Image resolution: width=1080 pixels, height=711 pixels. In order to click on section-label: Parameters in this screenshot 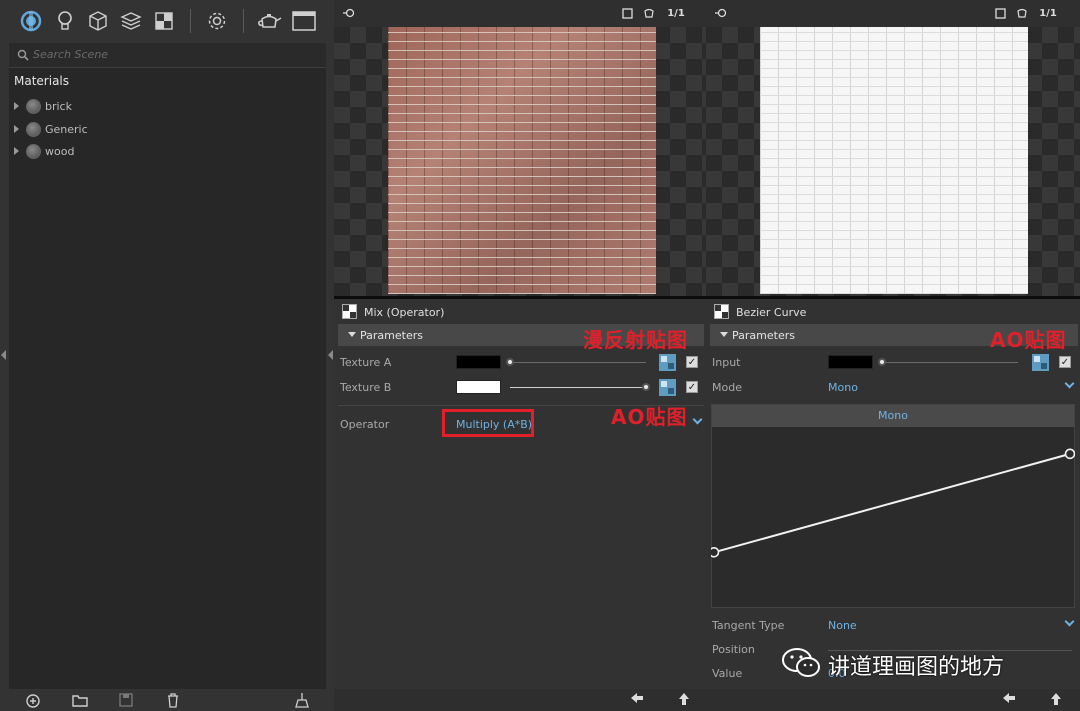, I will do `click(391, 335)`.